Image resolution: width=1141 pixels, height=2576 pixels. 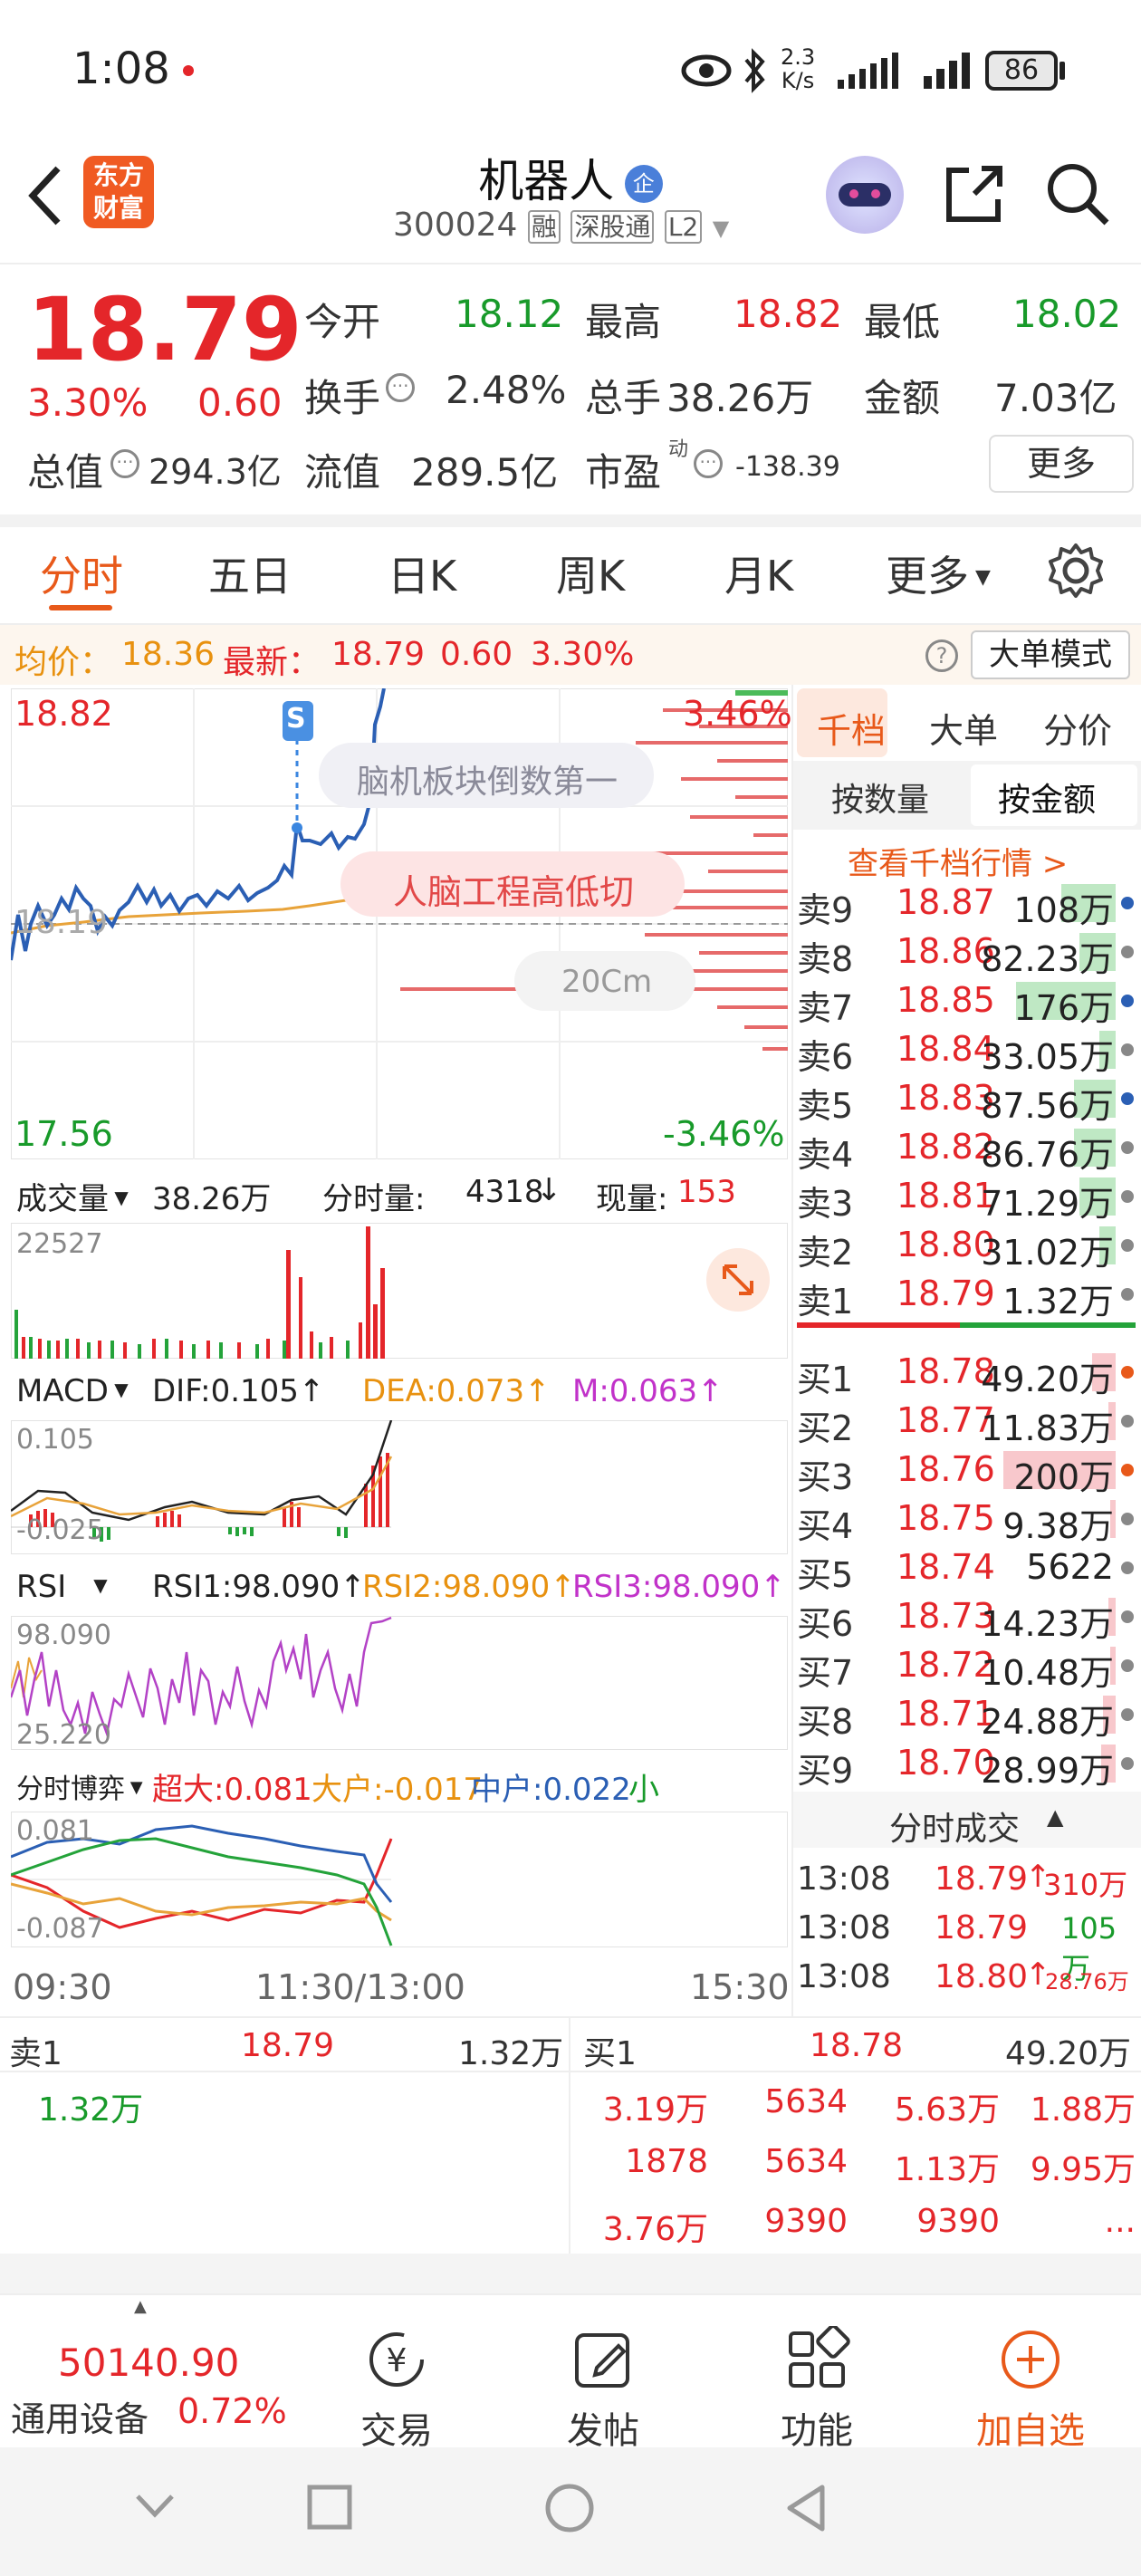 What do you see at coordinates (623, 398) in the screenshot?
I see `volume-label: 总手` at bounding box center [623, 398].